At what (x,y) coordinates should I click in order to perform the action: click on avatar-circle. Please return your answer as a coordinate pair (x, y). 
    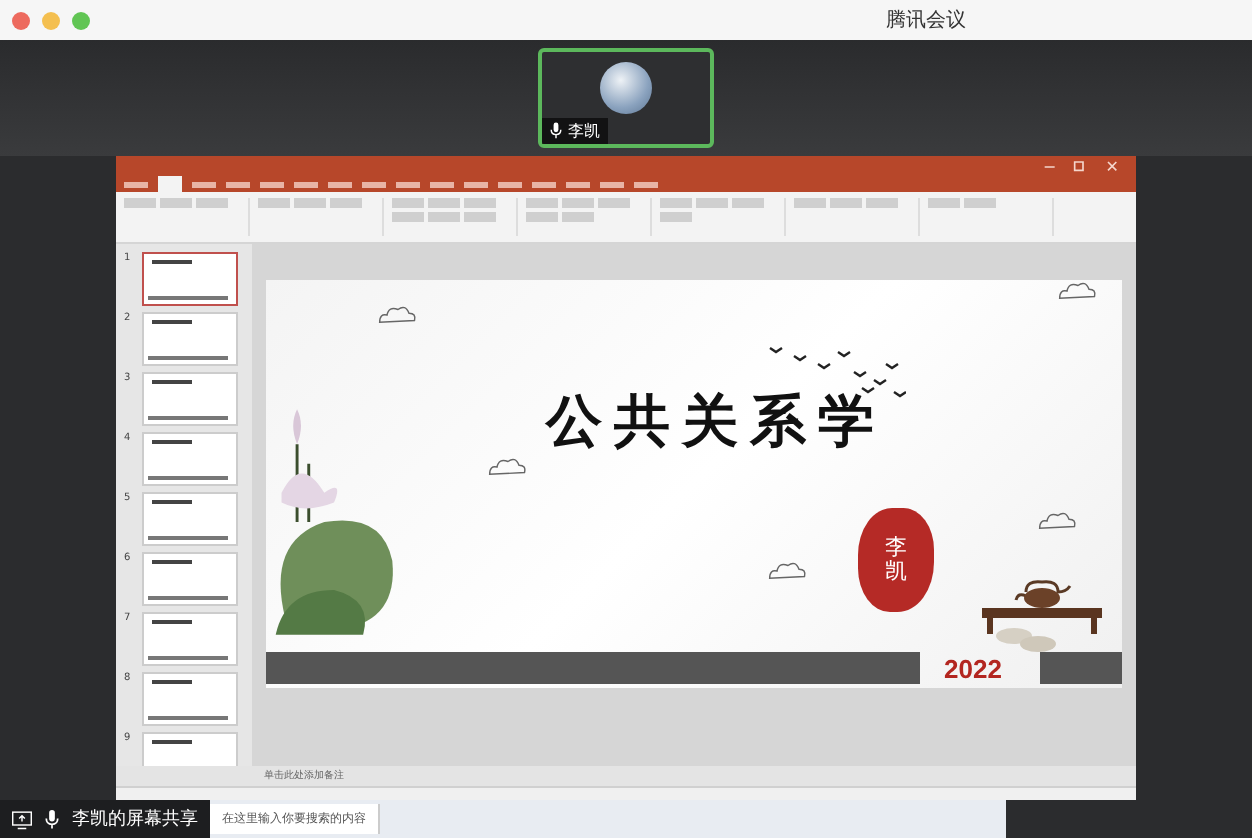
    Looking at the image, I should click on (626, 88).